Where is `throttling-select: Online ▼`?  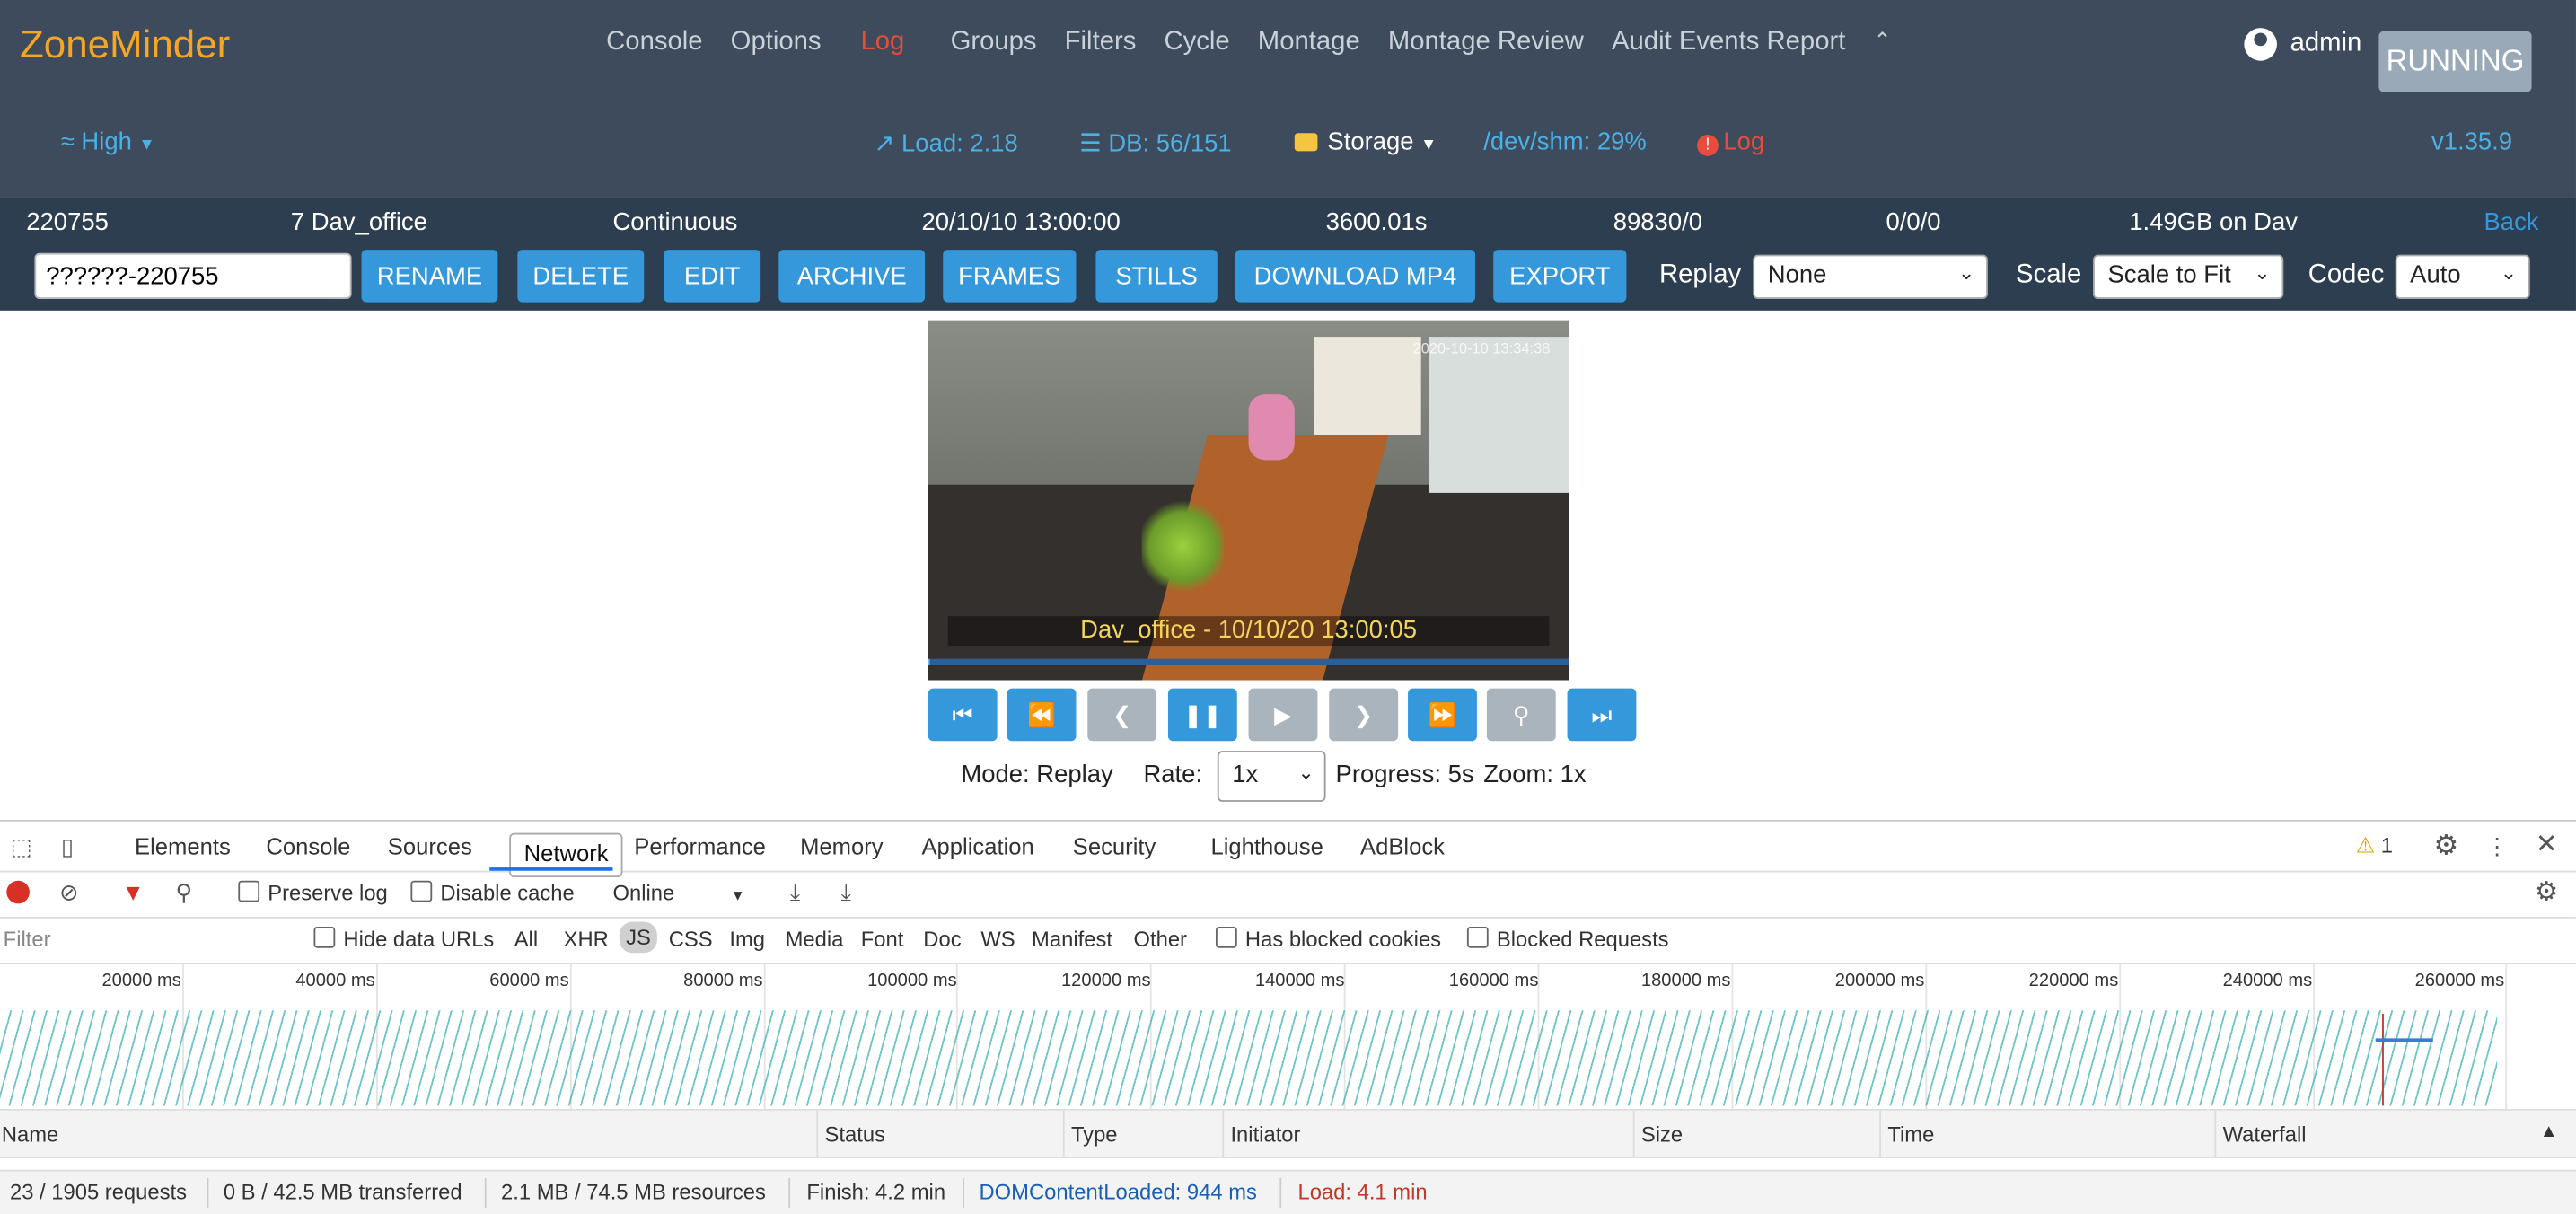 throttling-select: Online ▼ is located at coordinates (678, 893).